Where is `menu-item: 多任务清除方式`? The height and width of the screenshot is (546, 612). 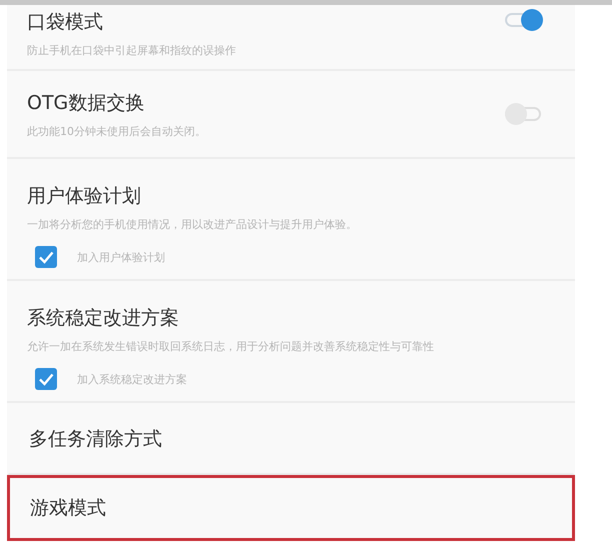
menu-item: 多任务清除方式 is located at coordinates (291, 439).